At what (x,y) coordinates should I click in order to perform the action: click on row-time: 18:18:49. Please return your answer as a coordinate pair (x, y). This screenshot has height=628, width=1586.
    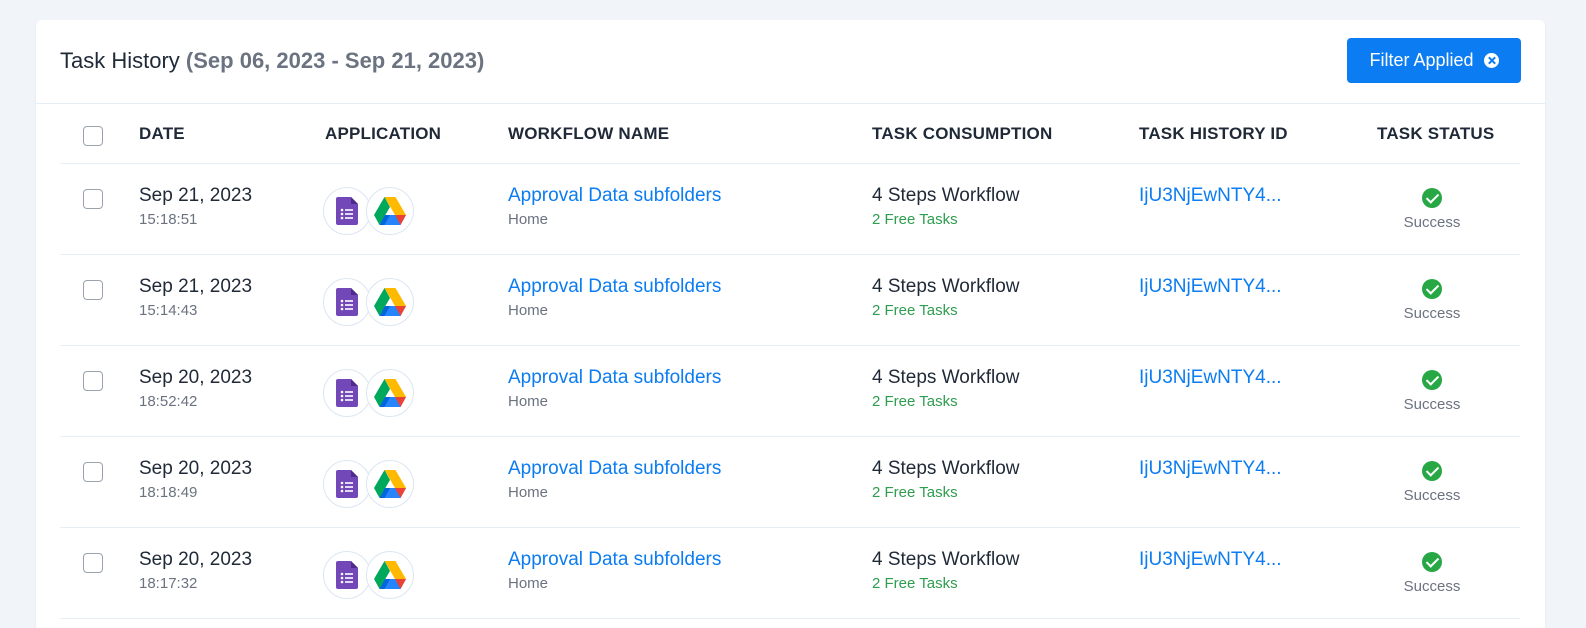
    Looking at the image, I should click on (168, 492).